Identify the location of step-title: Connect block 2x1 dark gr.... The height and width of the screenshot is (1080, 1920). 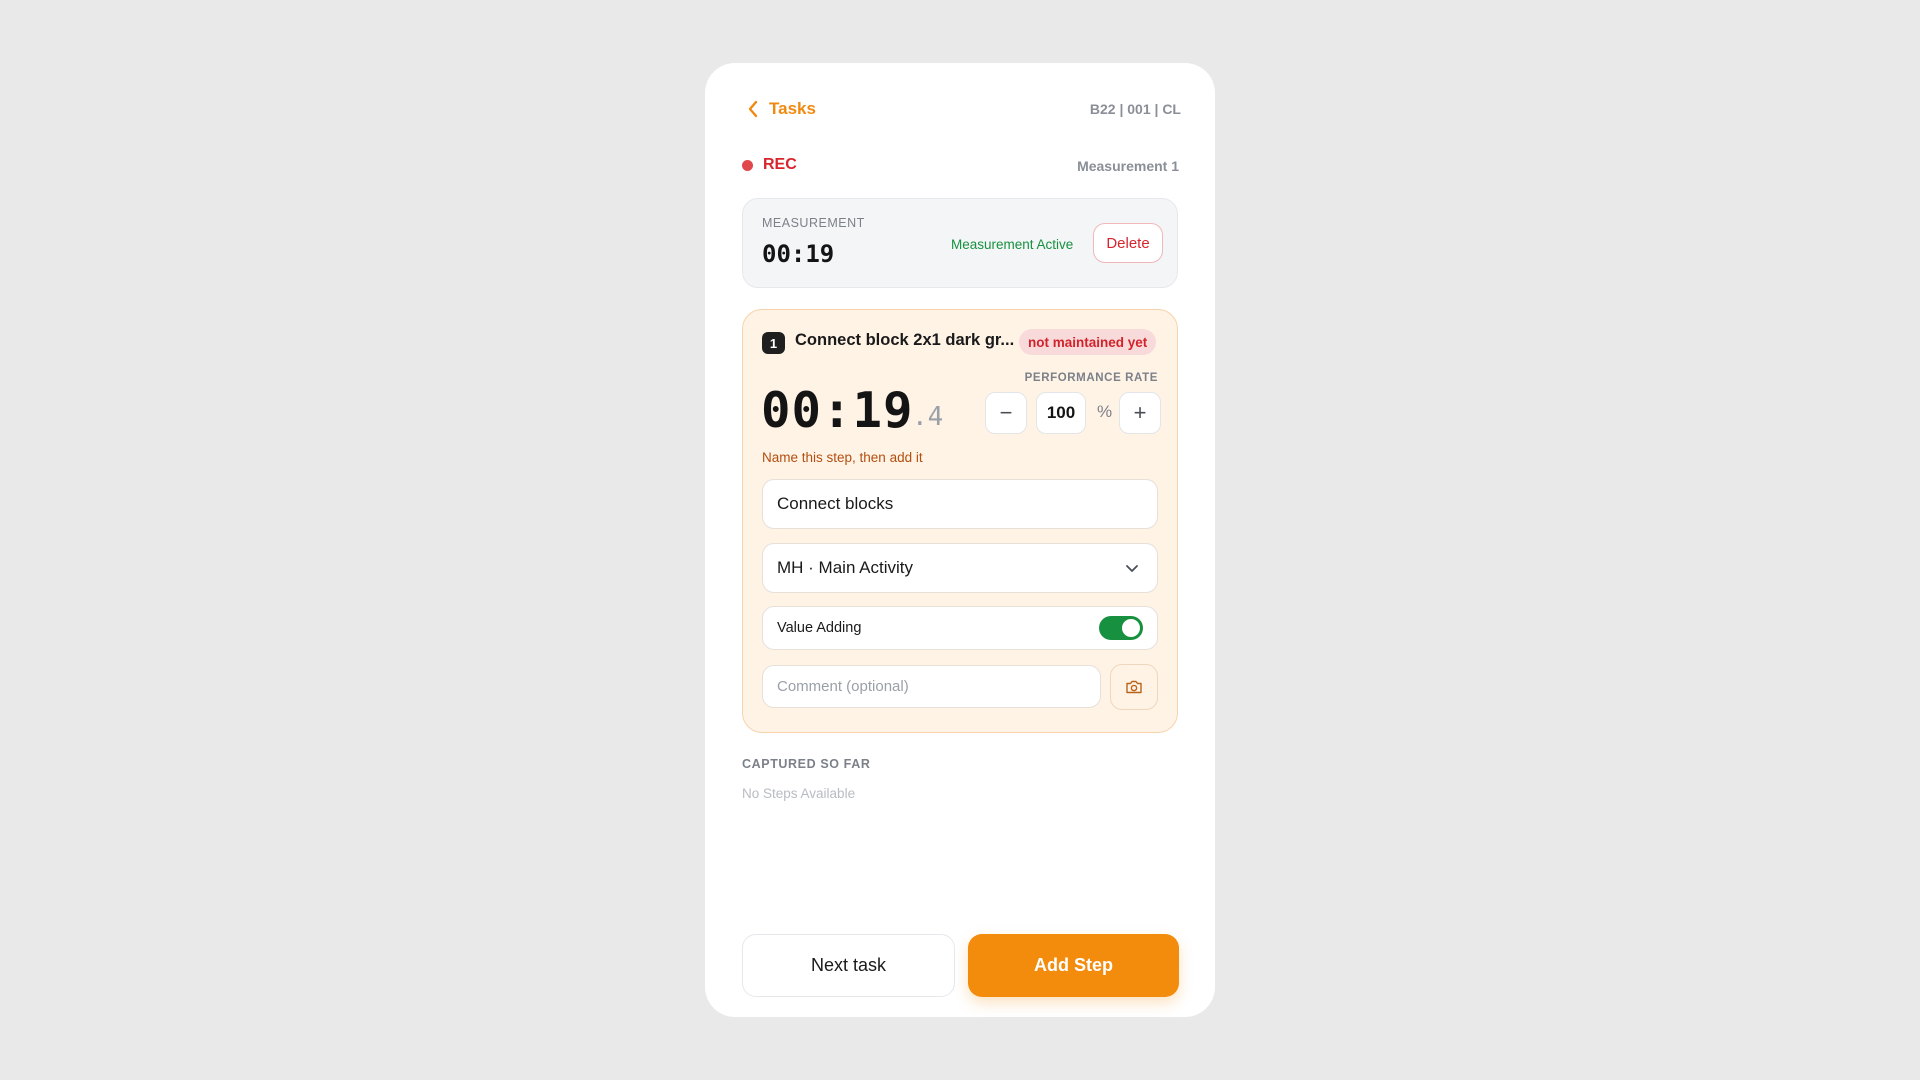
(905, 340).